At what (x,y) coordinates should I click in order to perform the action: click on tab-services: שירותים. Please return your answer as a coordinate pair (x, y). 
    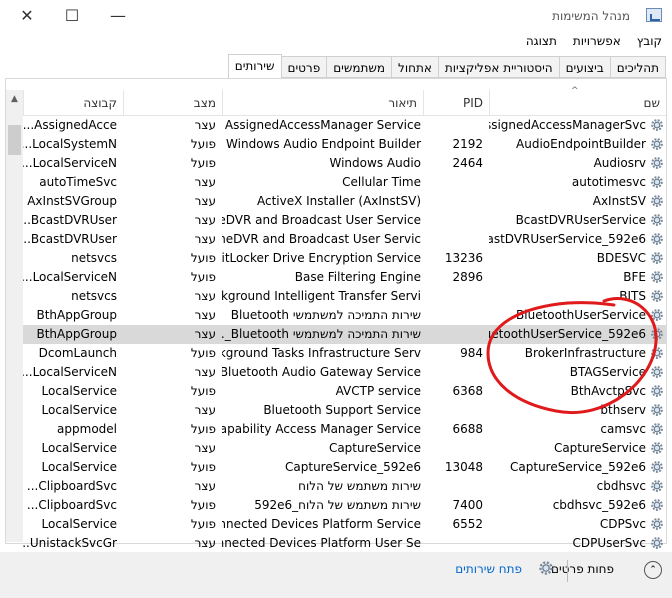
    Looking at the image, I should click on (254, 66).